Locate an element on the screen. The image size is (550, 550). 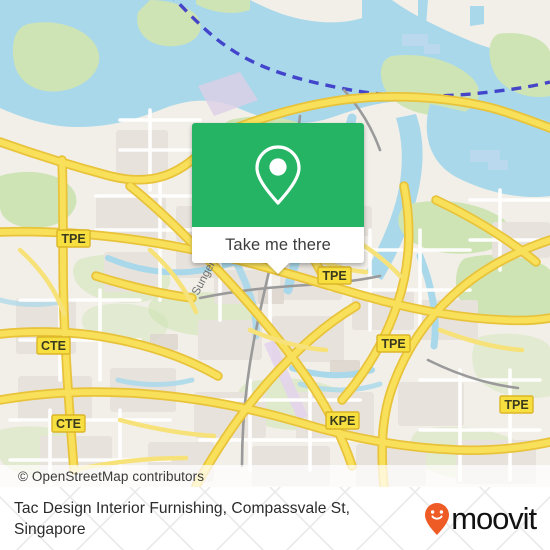
map-pin-icon is located at coordinates (278, 175).